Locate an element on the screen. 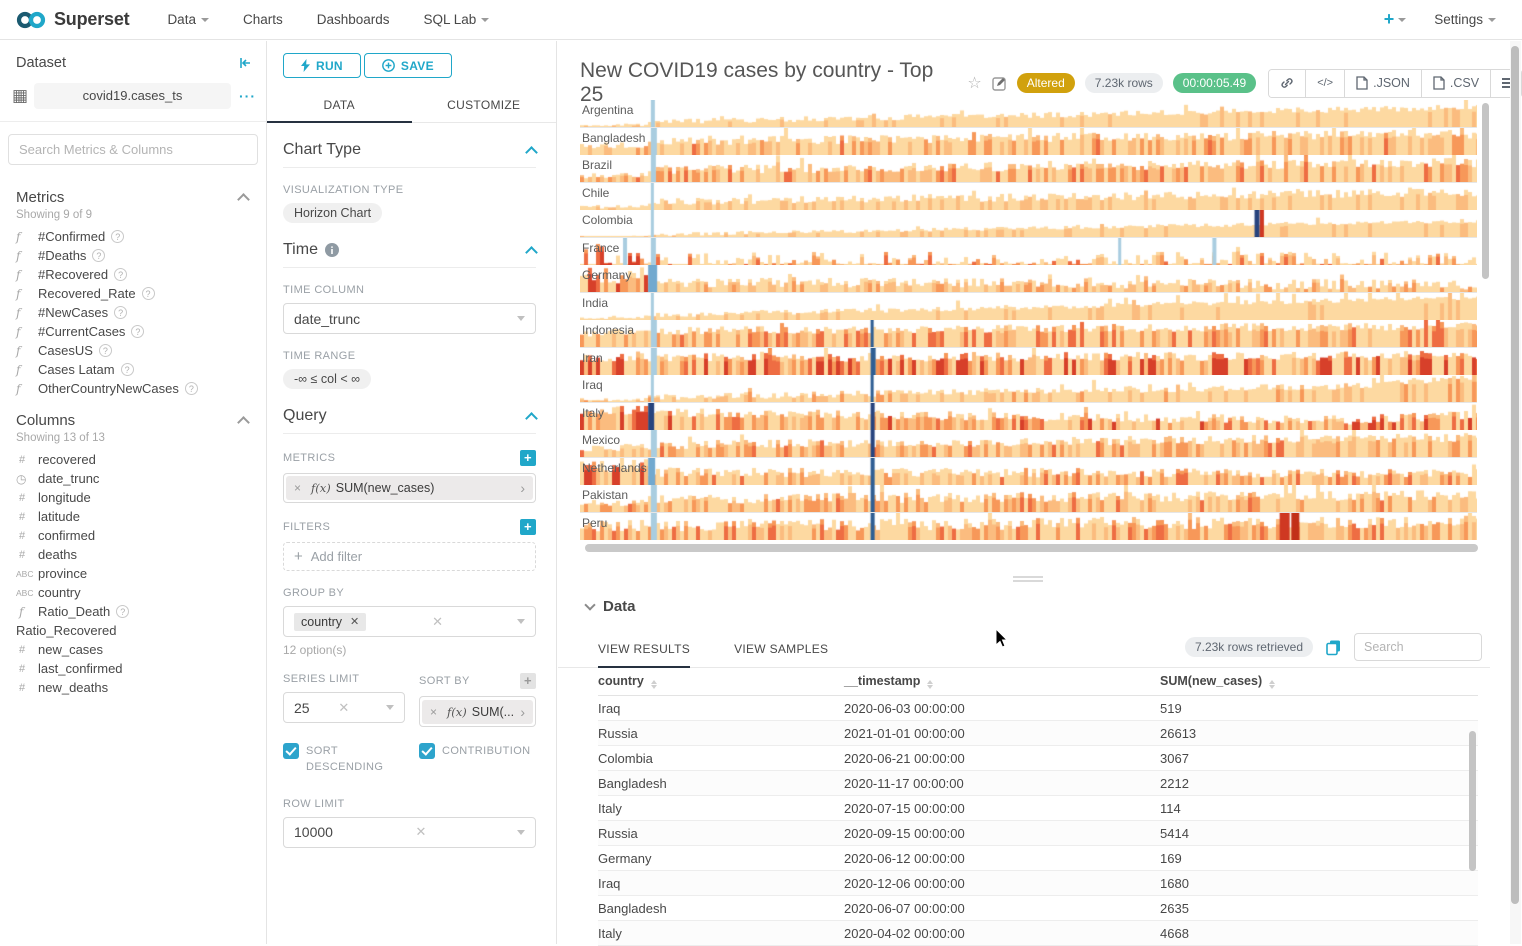  save-button: SAVE is located at coordinates (408, 65).